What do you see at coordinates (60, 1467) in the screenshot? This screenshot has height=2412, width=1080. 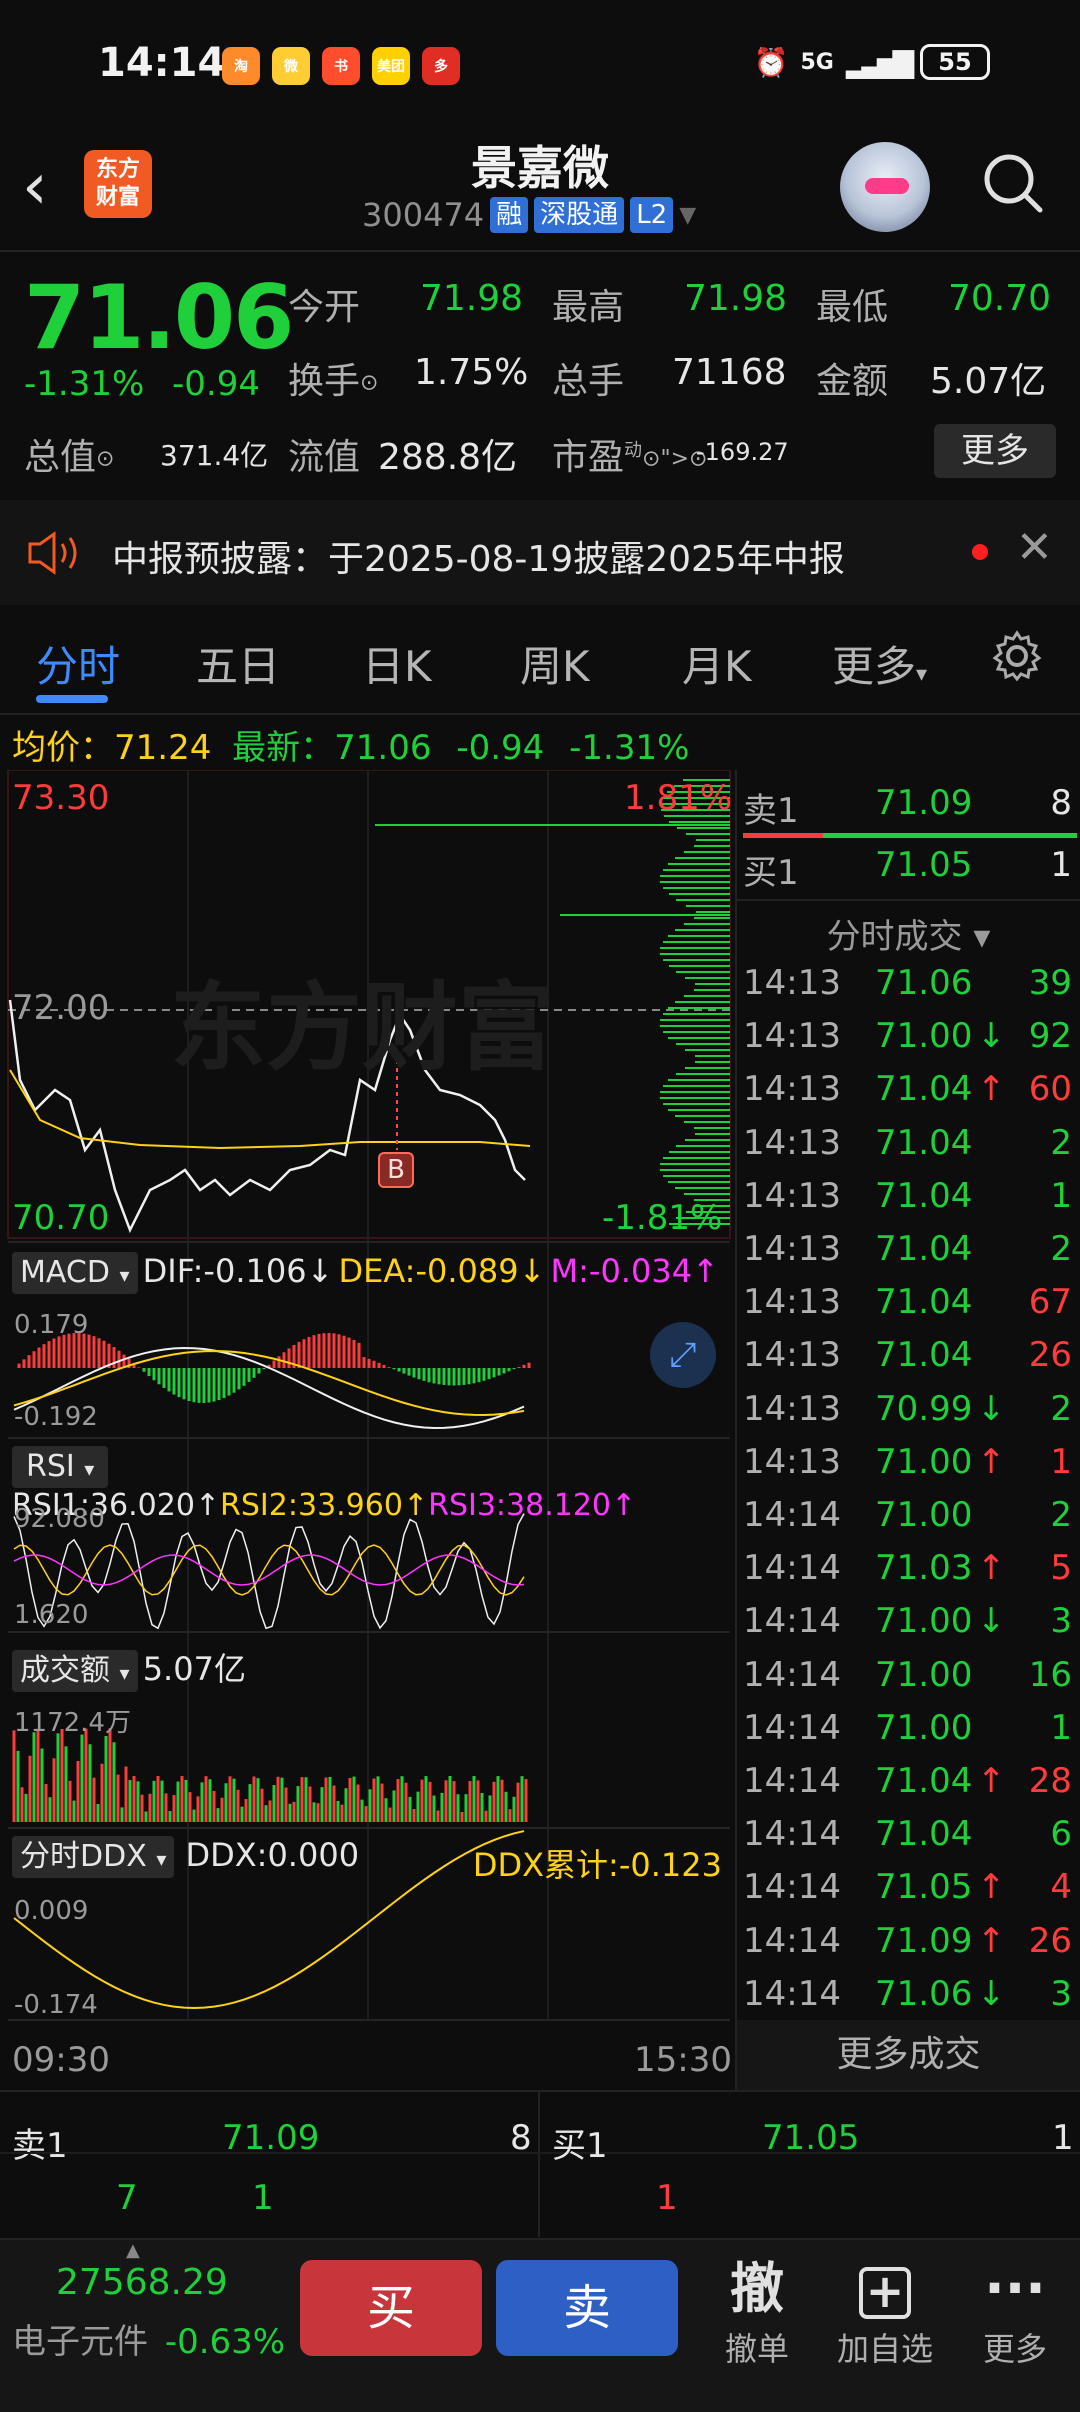 I see `rsi-selector: RSI ▾` at bounding box center [60, 1467].